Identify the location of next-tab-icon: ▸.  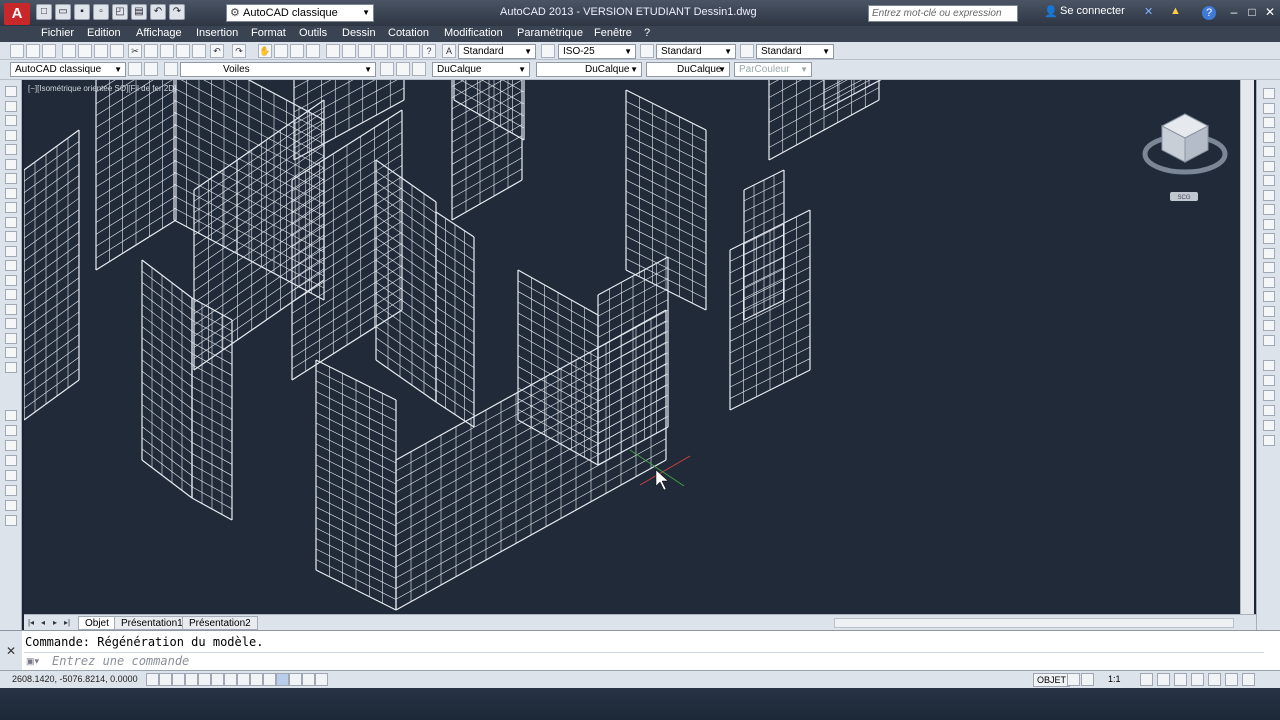
(55, 622).